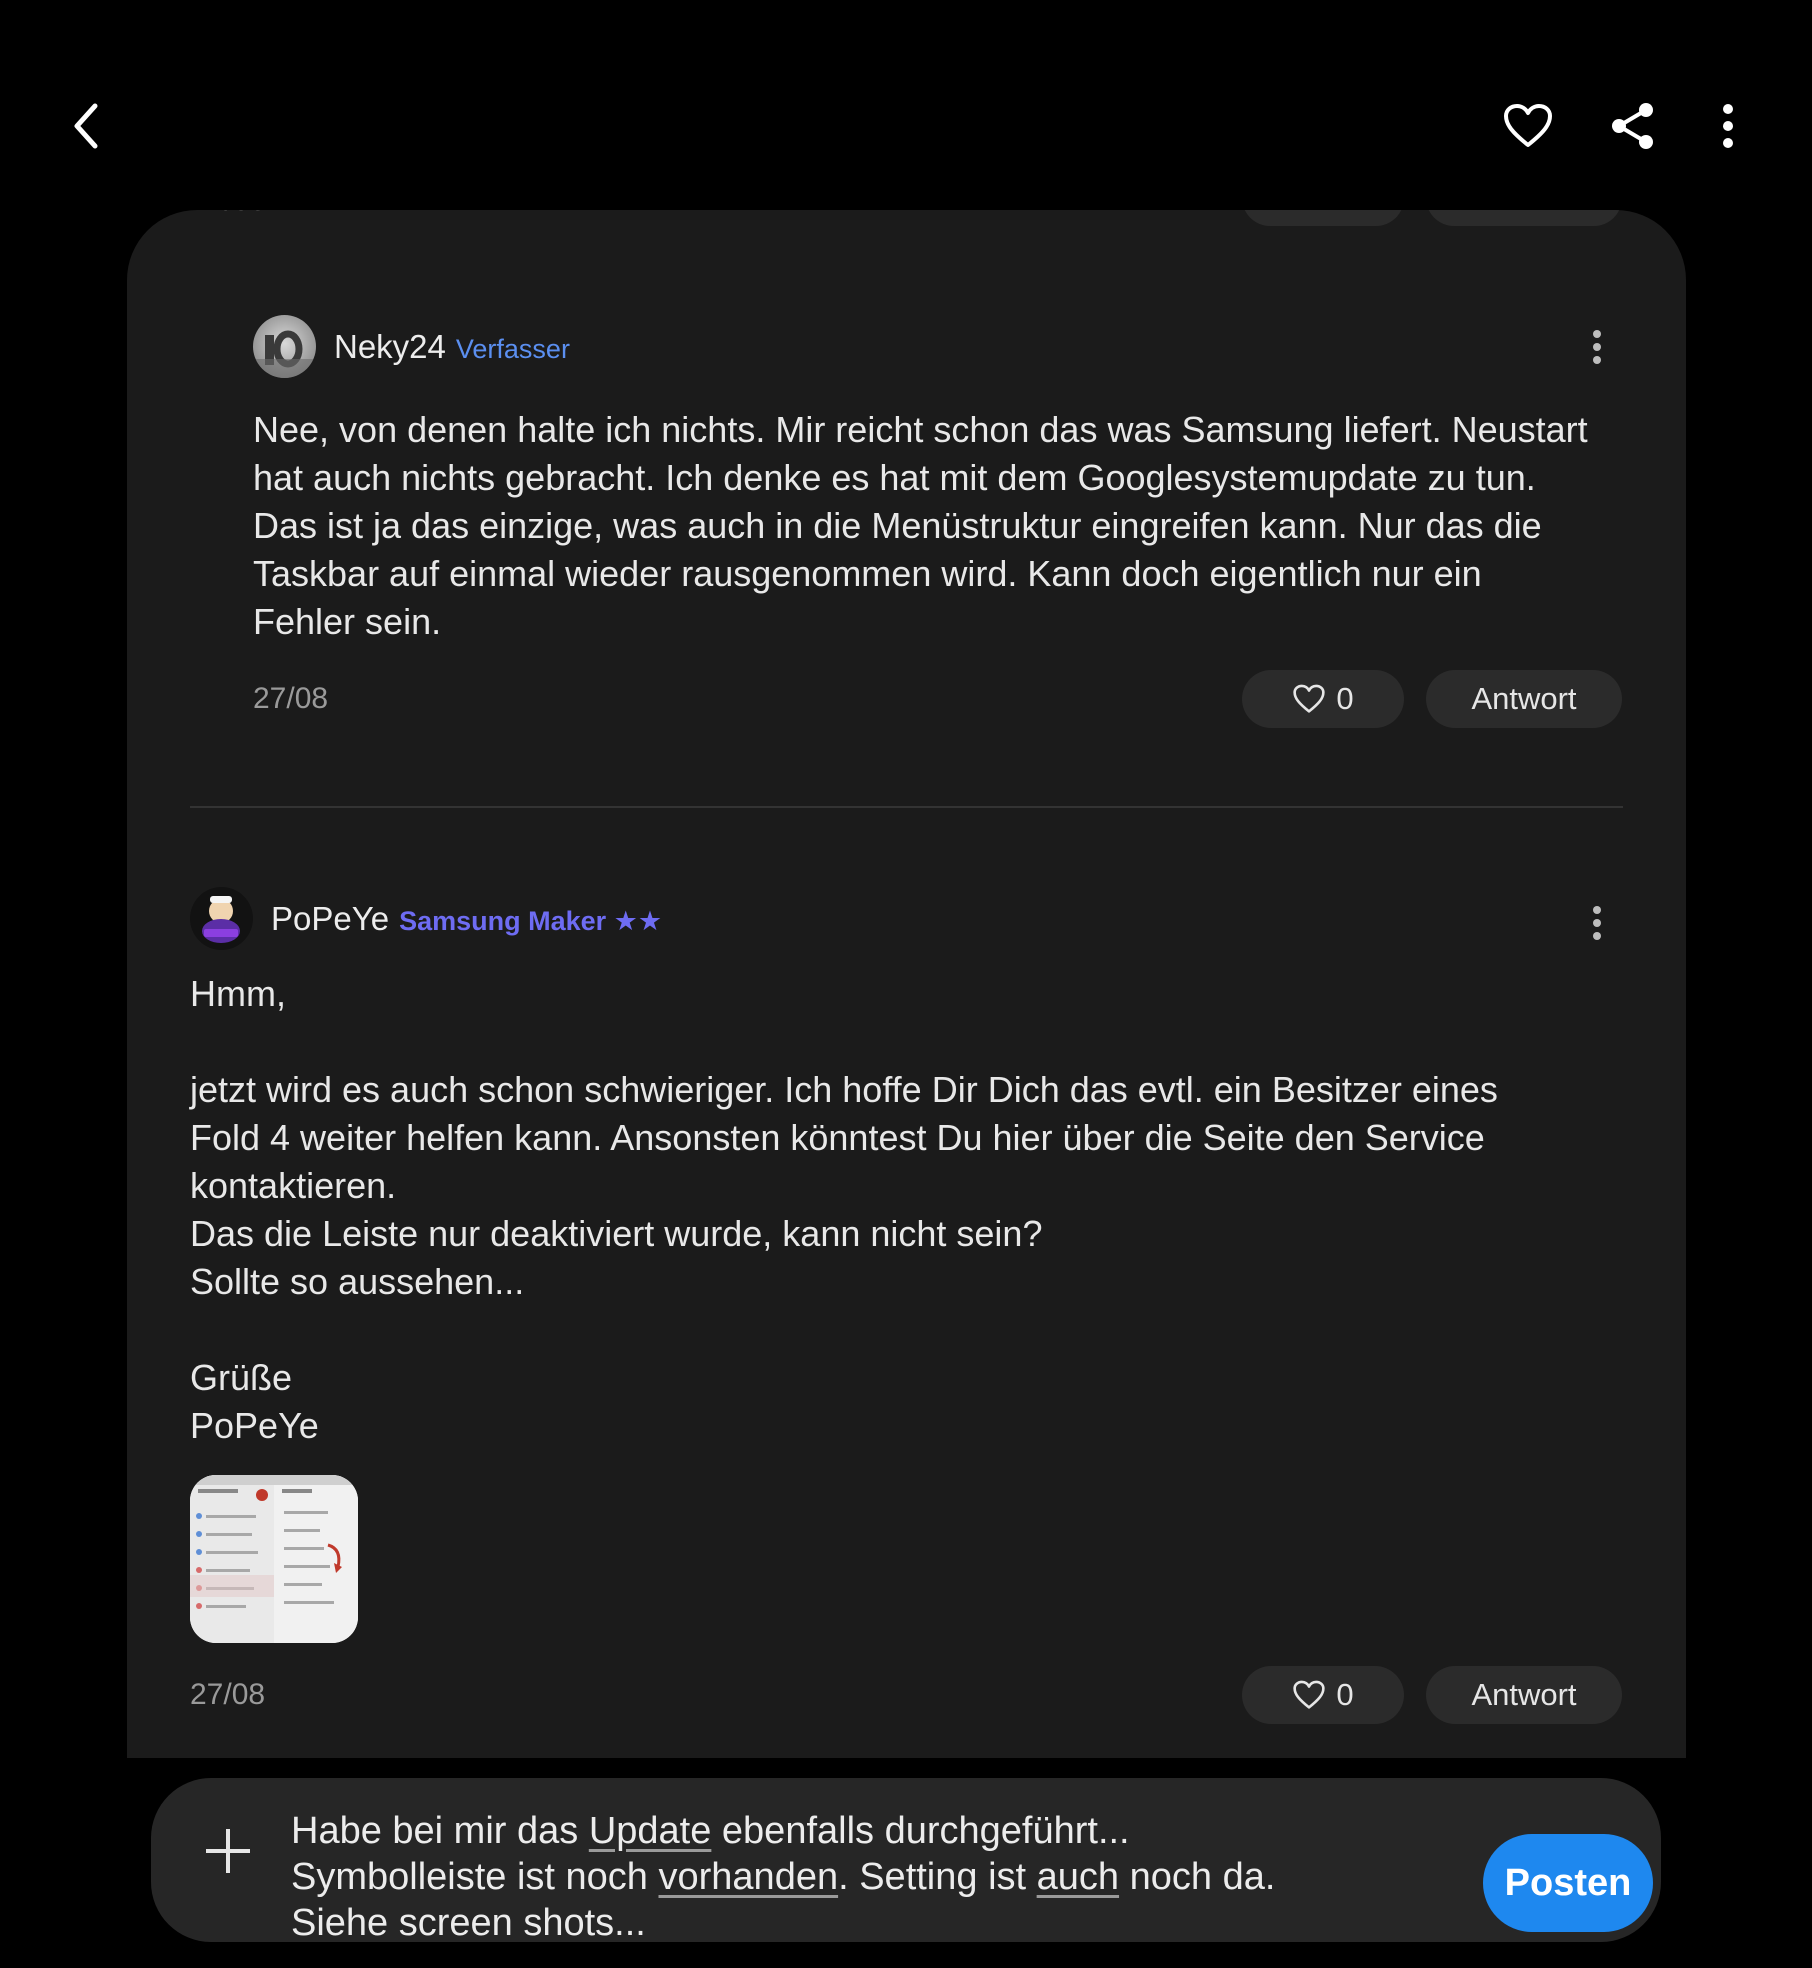  What do you see at coordinates (274, 1559) in the screenshot?
I see `attached-screenshot-thumbnail` at bounding box center [274, 1559].